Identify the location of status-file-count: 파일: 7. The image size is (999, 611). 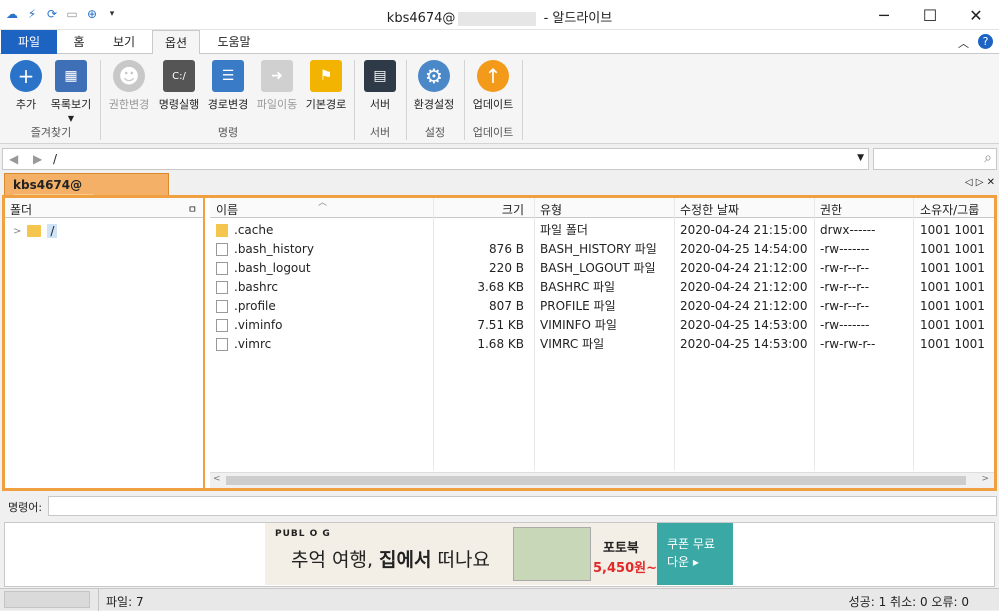
(125, 602).